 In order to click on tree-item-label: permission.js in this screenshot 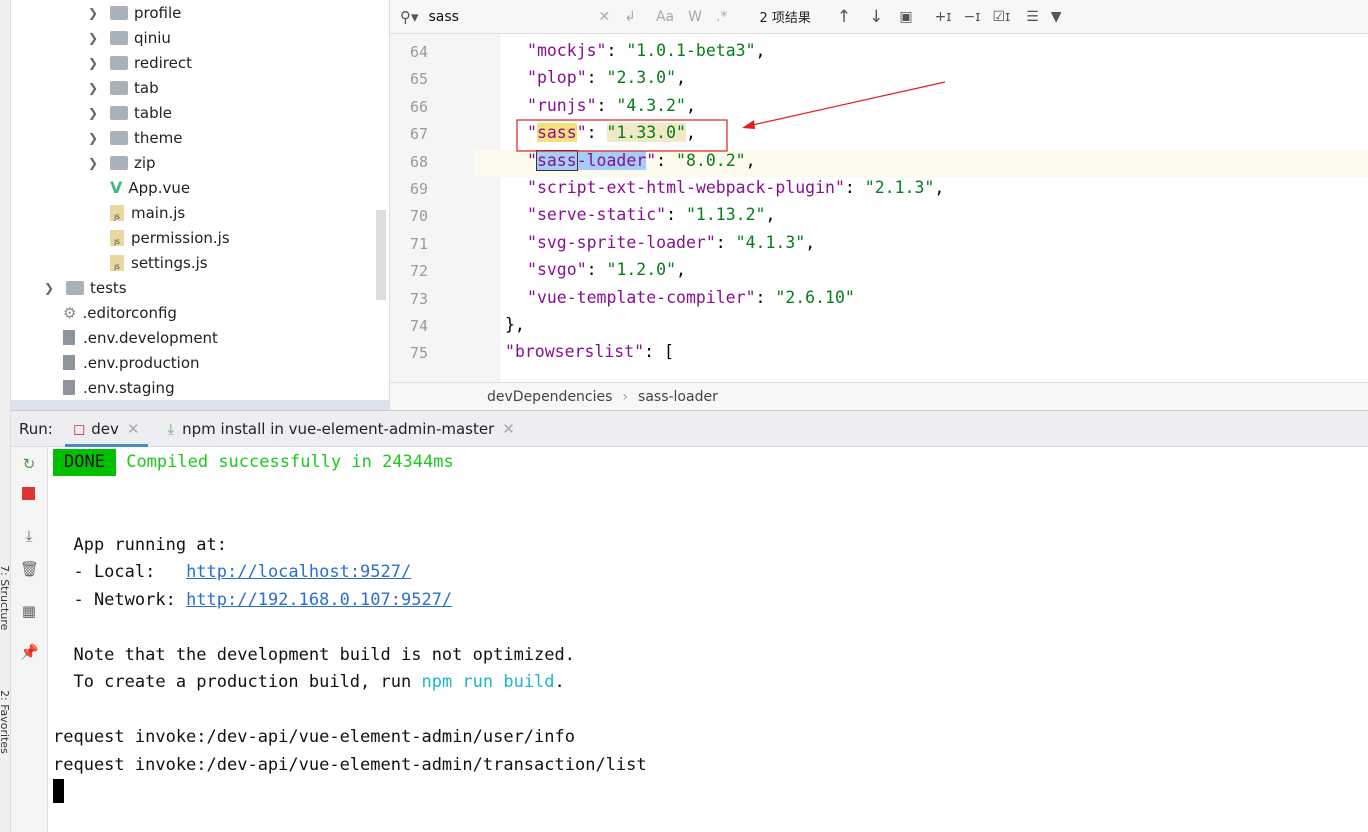, I will do `click(180, 237)`.